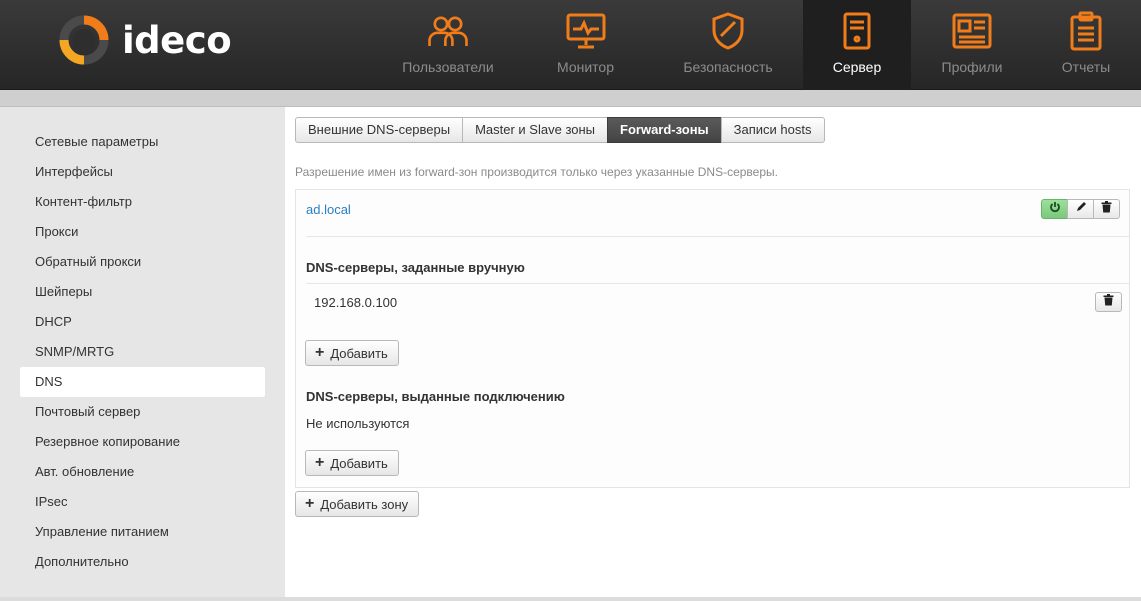 This screenshot has height=601, width=1141. I want to click on sidebar-item-content-filter: Контент-фильтр, so click(142, 202).